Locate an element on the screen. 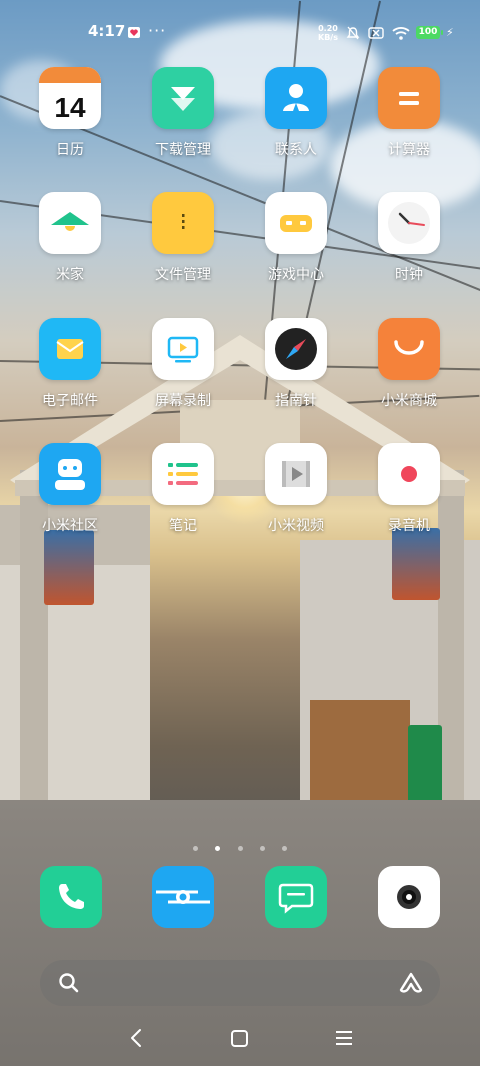 The height and width of the screenshot is (1066, 480). app-email: 电子邮件 is located at coordinates (70, 364).